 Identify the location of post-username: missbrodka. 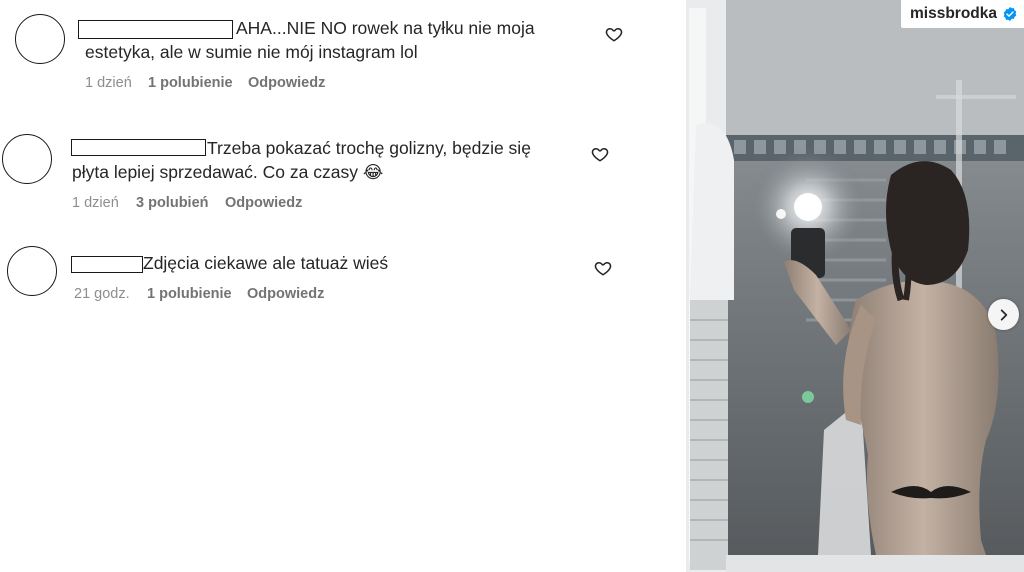
(953, 14).